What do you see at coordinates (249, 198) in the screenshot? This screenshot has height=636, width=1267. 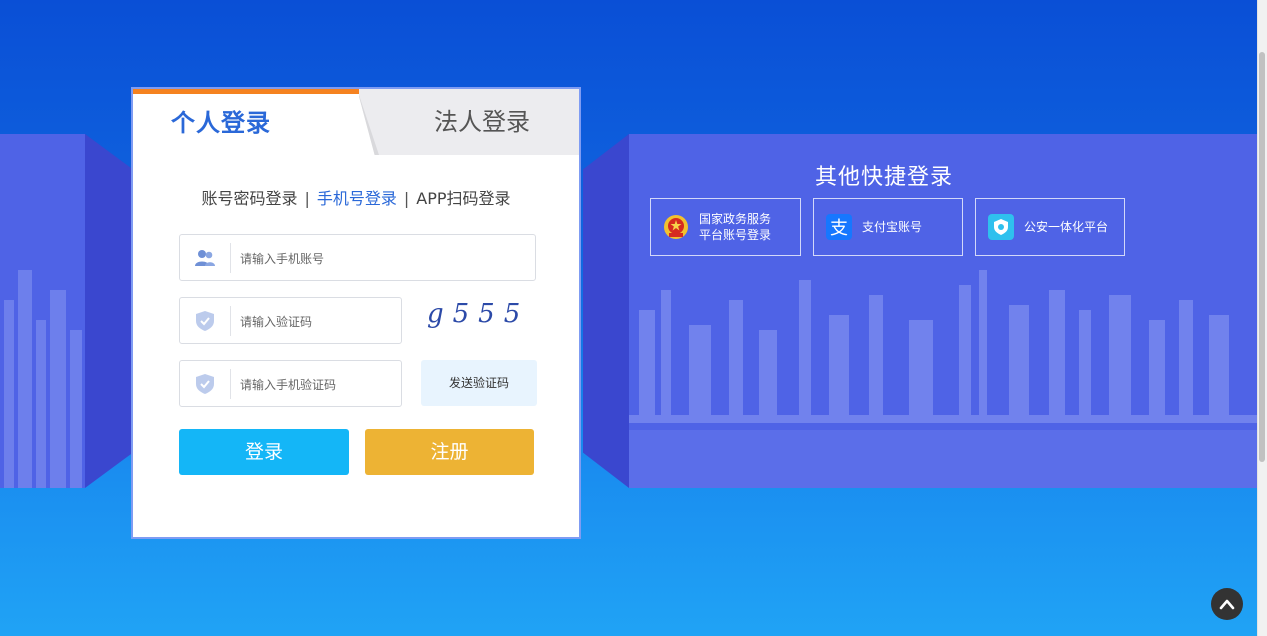 I see `method-account-password: 账号密码登录` at bounding box center [249, 198].